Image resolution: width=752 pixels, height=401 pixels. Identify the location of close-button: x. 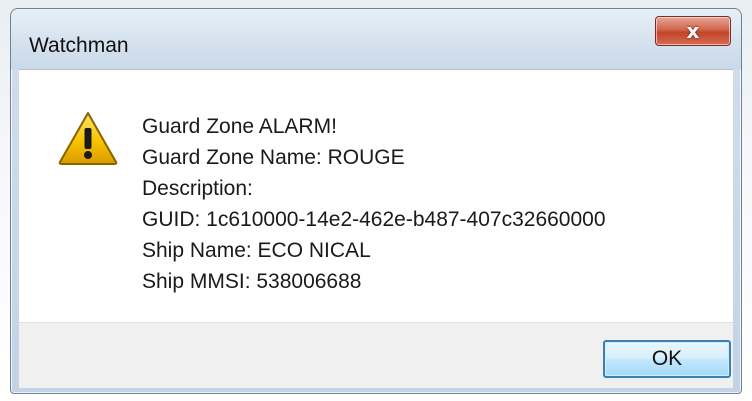
(693, 31).